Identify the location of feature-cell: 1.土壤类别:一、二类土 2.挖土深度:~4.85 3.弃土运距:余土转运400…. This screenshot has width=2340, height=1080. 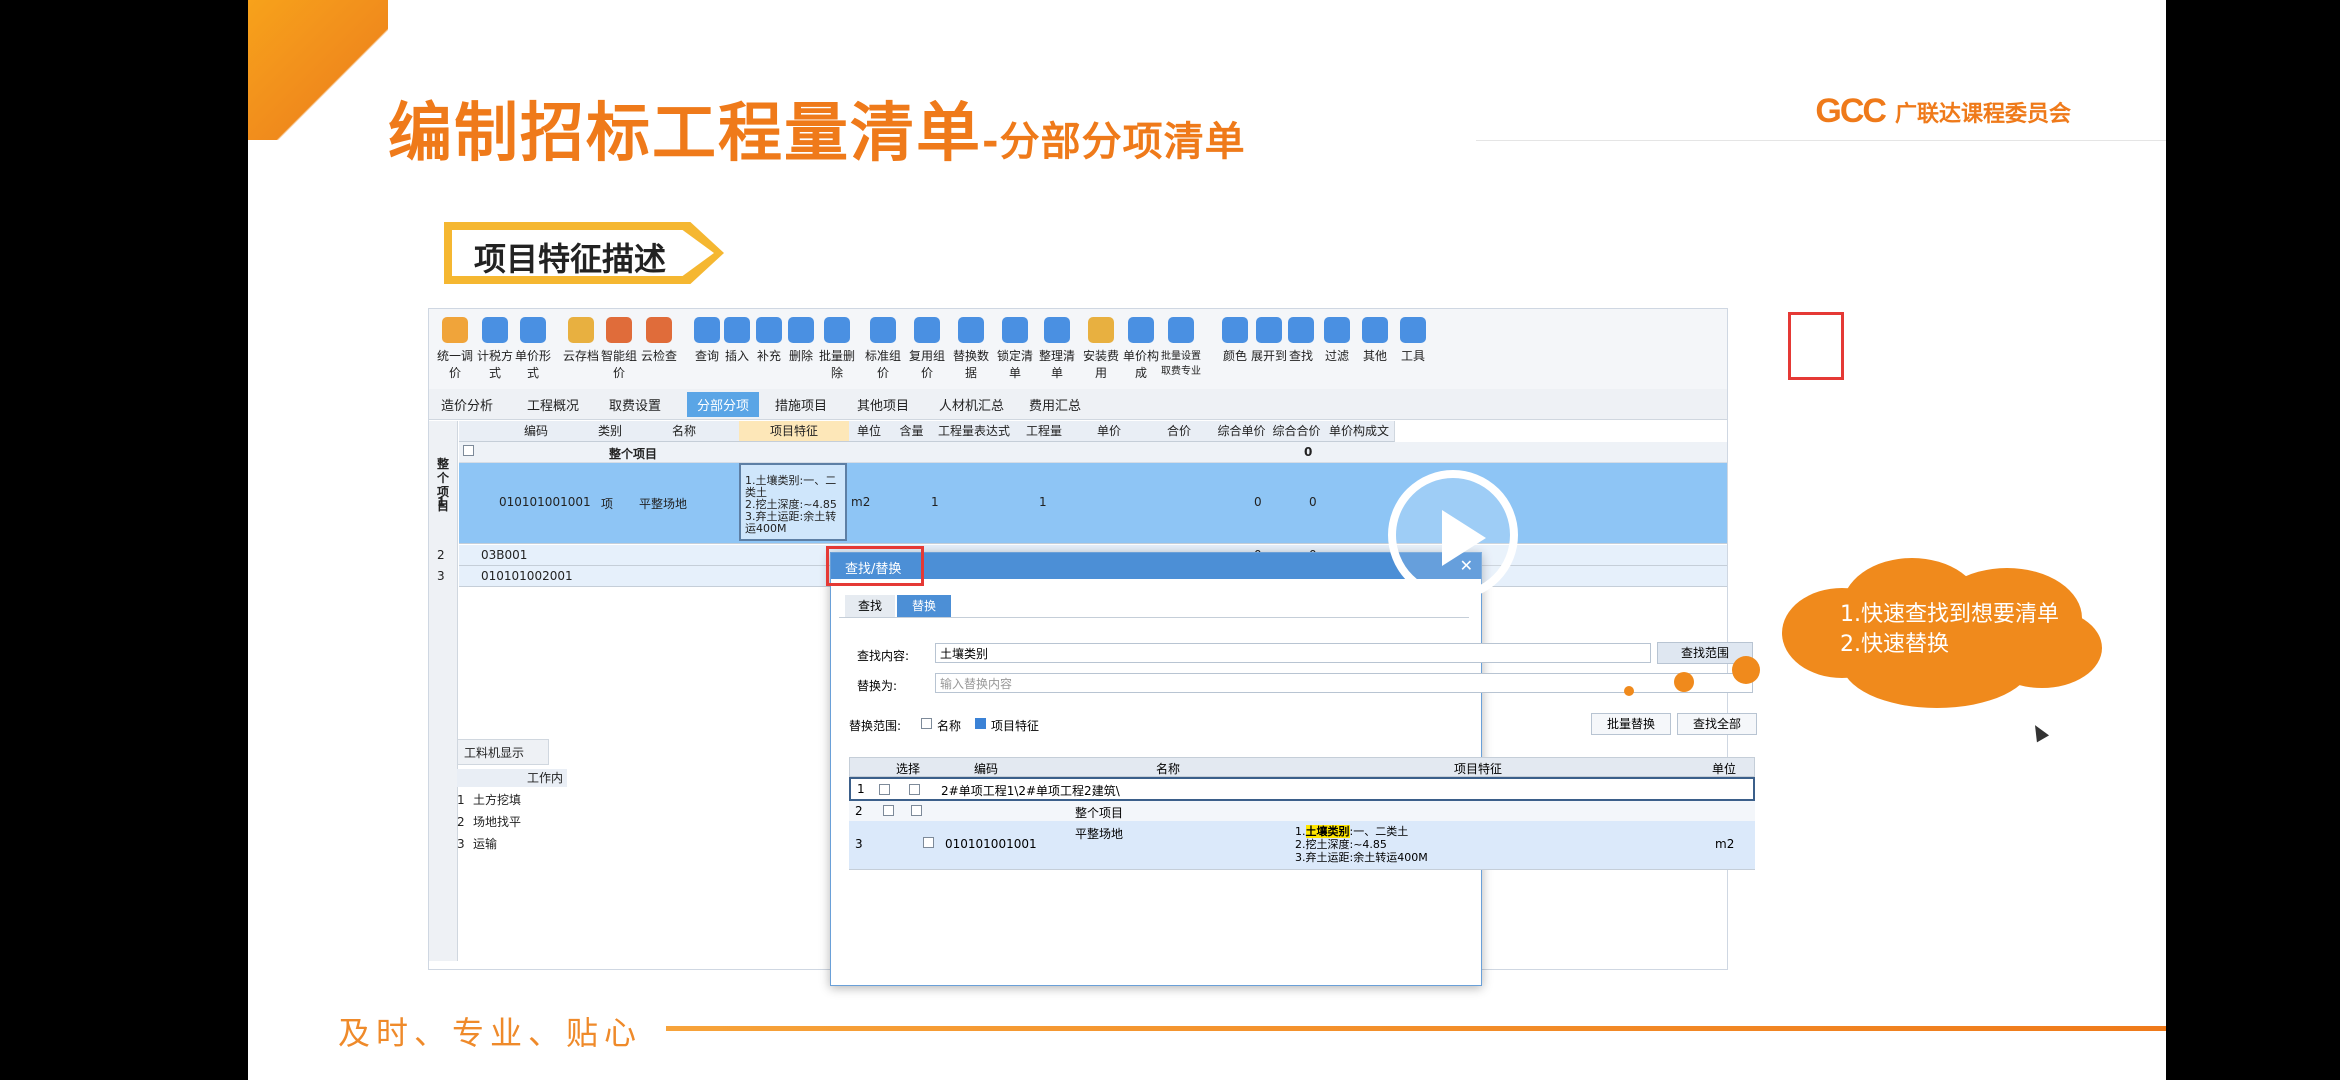
(793, 502).